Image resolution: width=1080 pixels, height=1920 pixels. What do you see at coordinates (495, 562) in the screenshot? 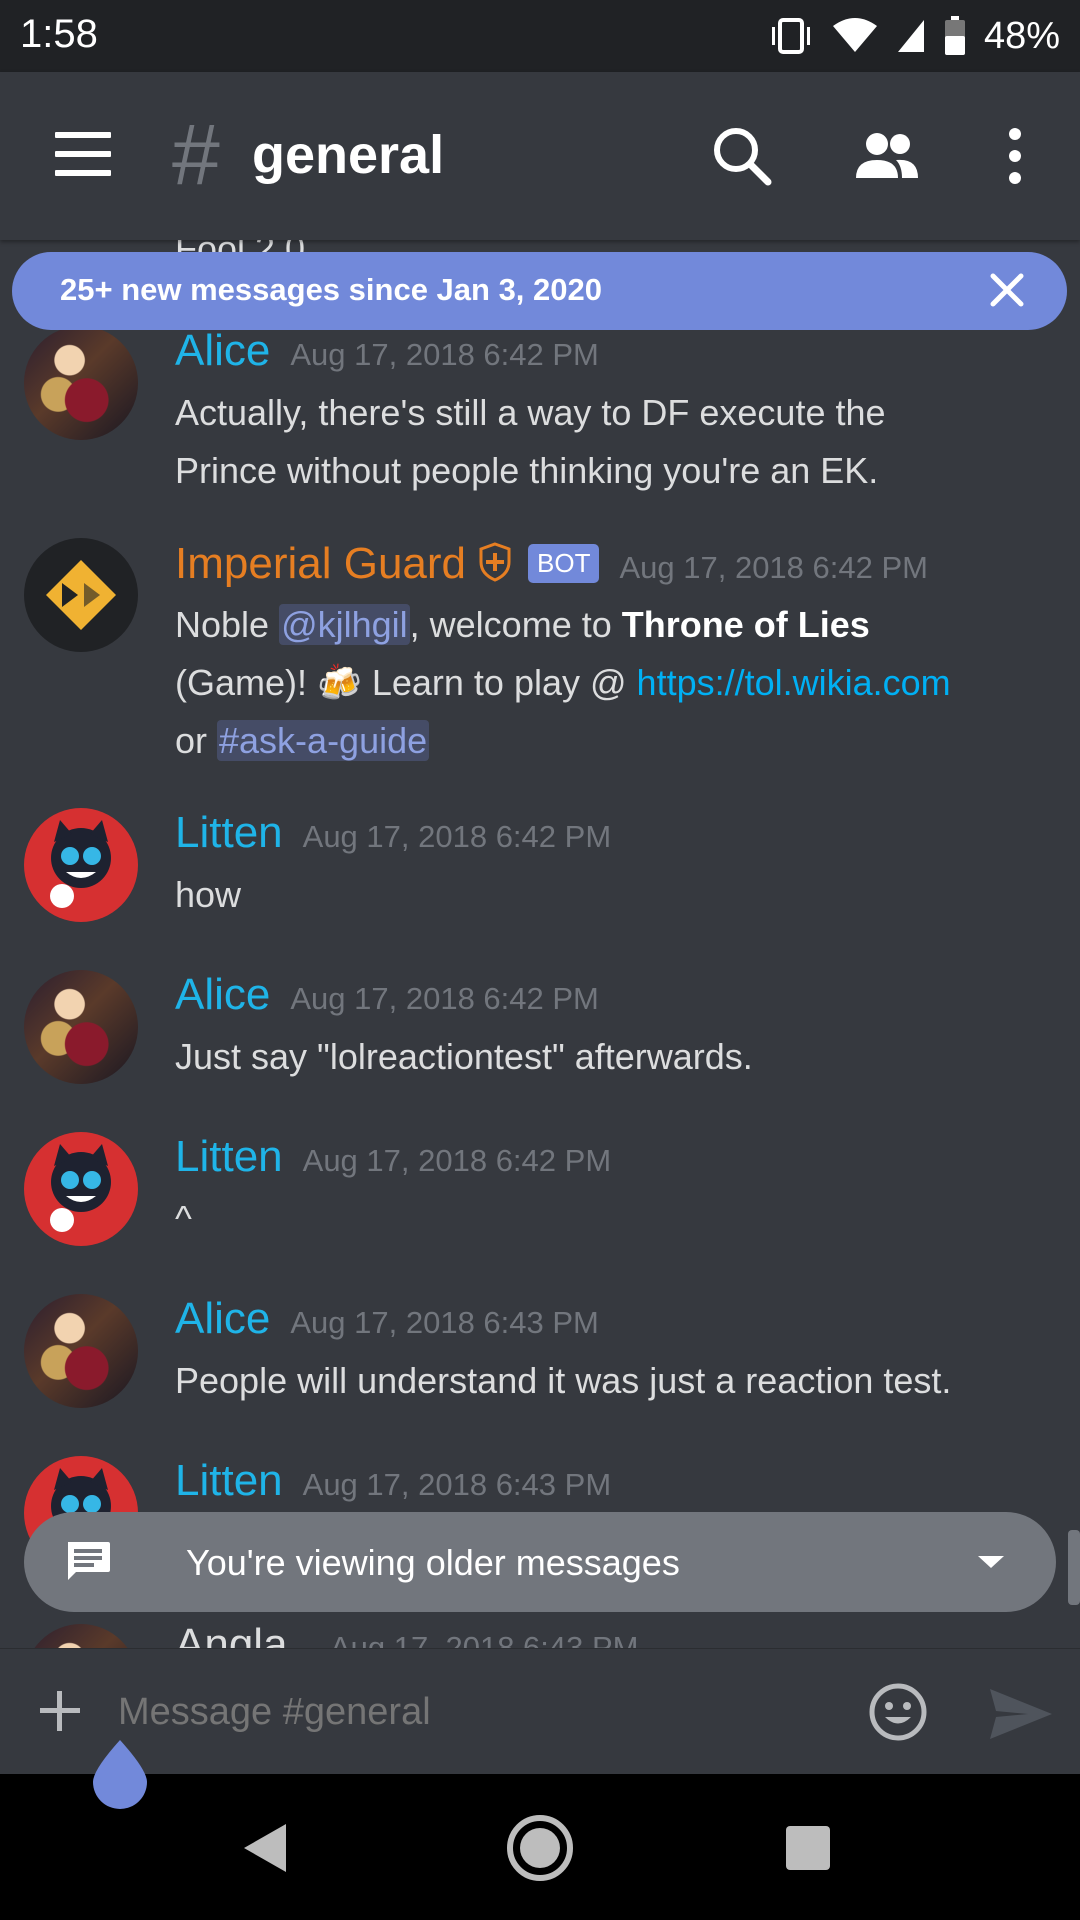
I see `shield-icon` at bounding box center [495, 562].